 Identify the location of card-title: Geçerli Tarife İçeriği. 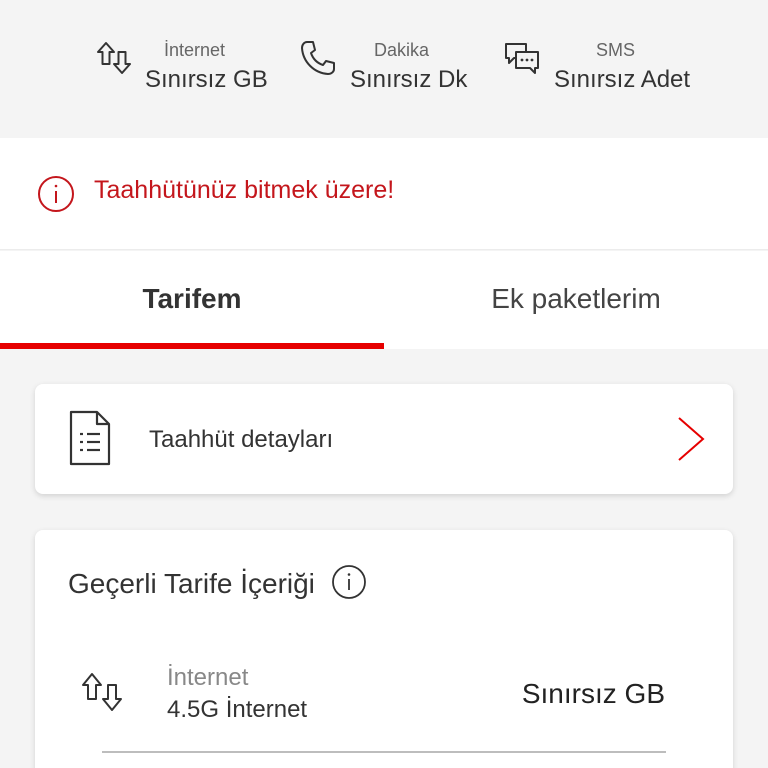
(191, 583).